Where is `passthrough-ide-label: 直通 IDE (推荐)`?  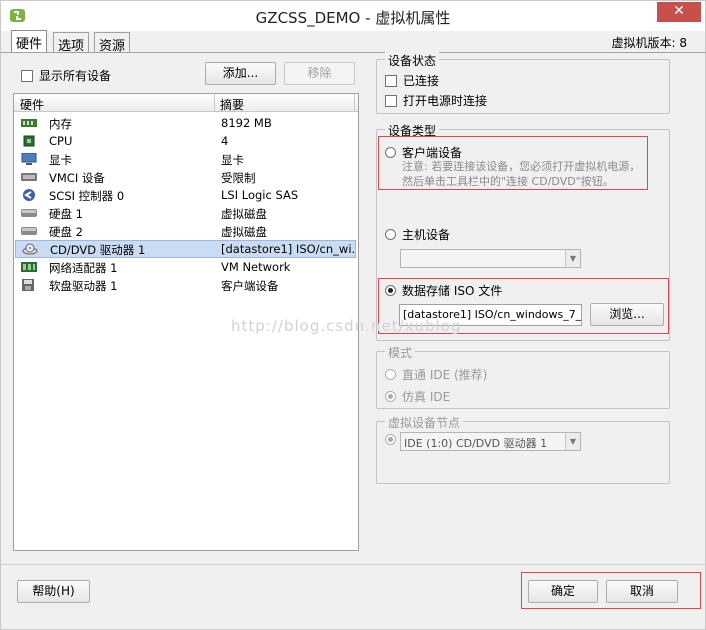
passthrough-ide-label: 直通 IDE (推荐) is located at coordinates (445, 375).